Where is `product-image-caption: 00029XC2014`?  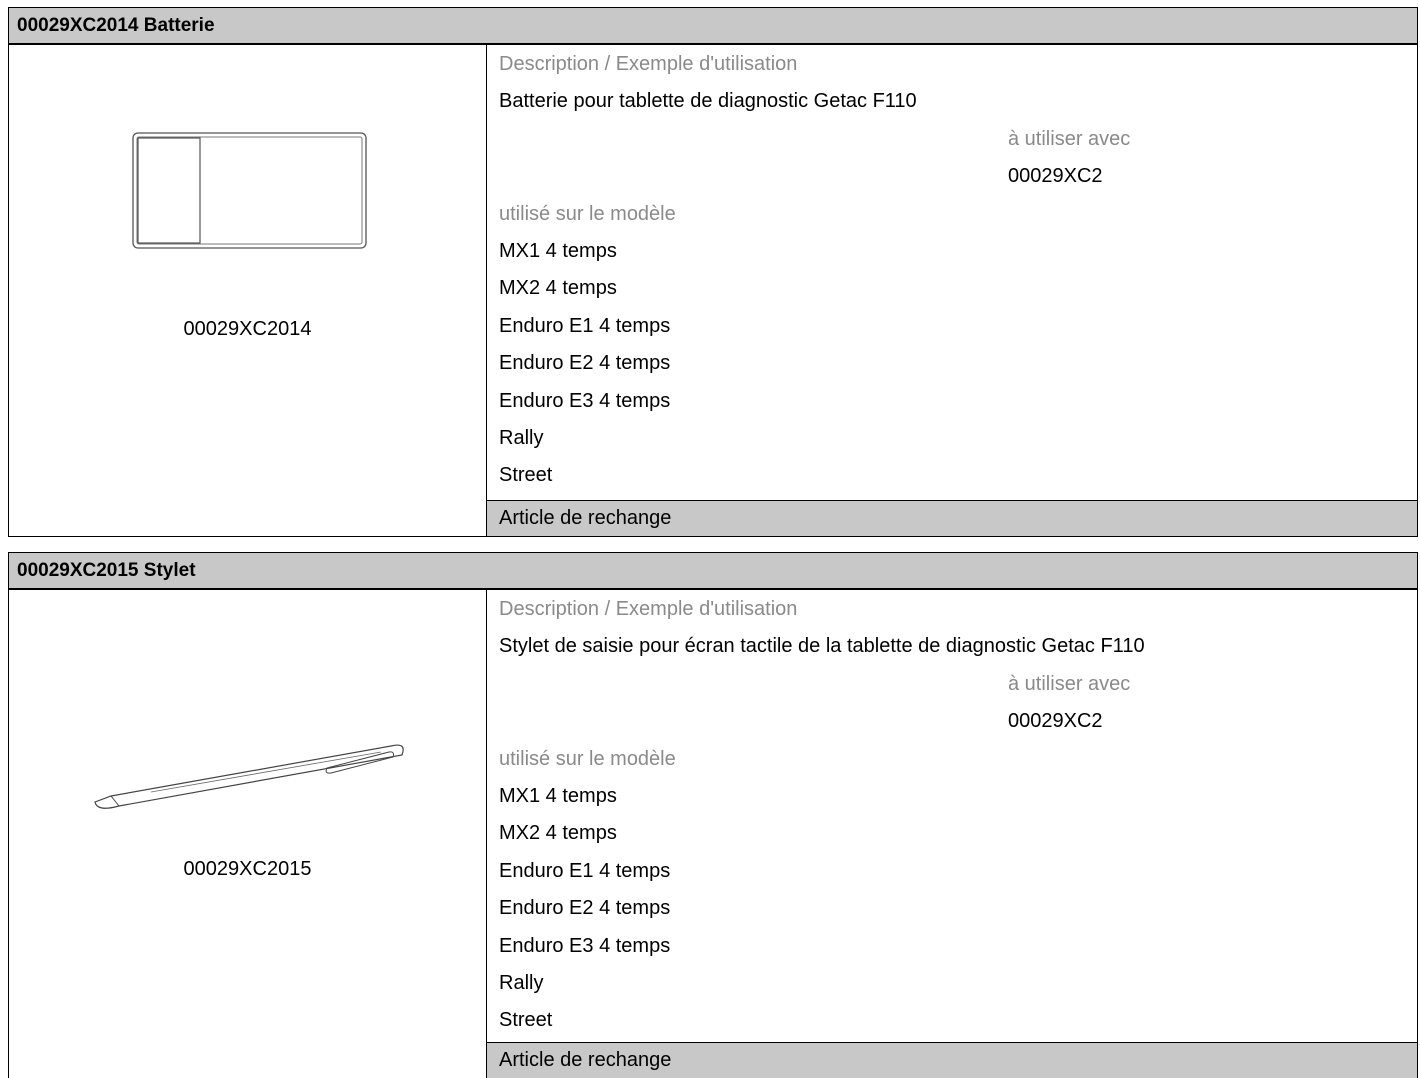
product-image-caption: 00029XC2014 is located at coordinates (247, 329).